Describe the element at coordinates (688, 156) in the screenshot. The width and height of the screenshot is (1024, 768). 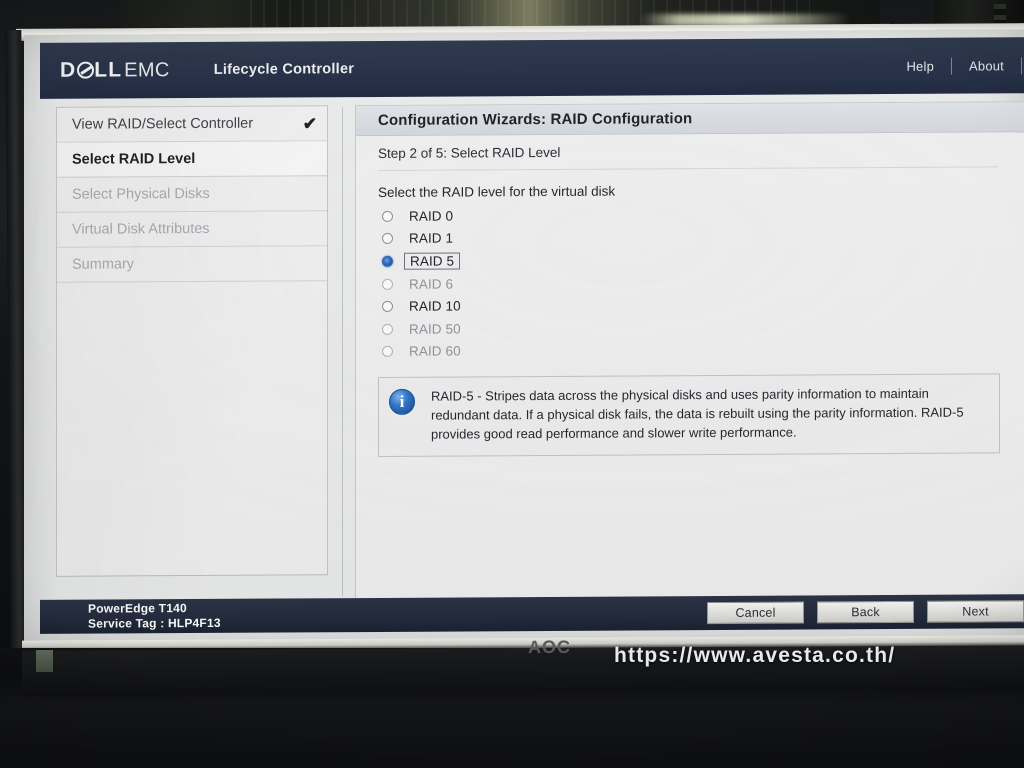
I see `step-indicator: Step 2 of 5: Select RAID Level` at that location.